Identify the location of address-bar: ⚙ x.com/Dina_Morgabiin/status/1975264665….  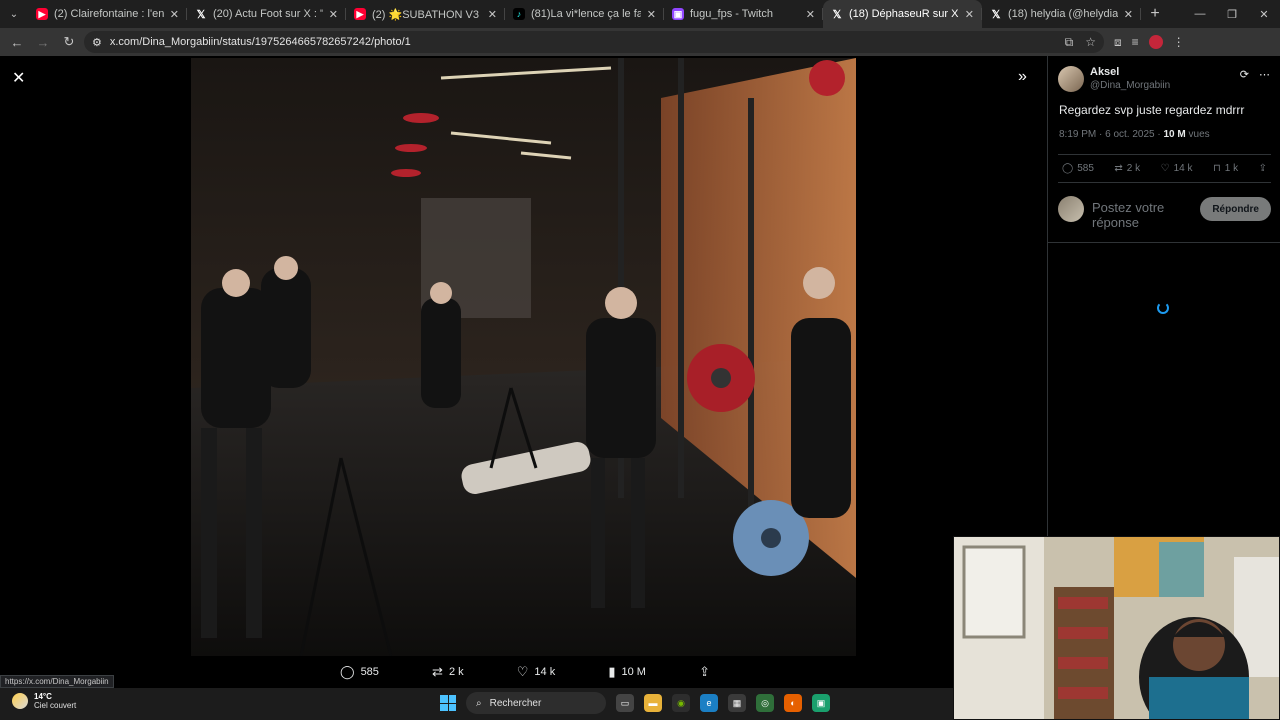
(594, 42).